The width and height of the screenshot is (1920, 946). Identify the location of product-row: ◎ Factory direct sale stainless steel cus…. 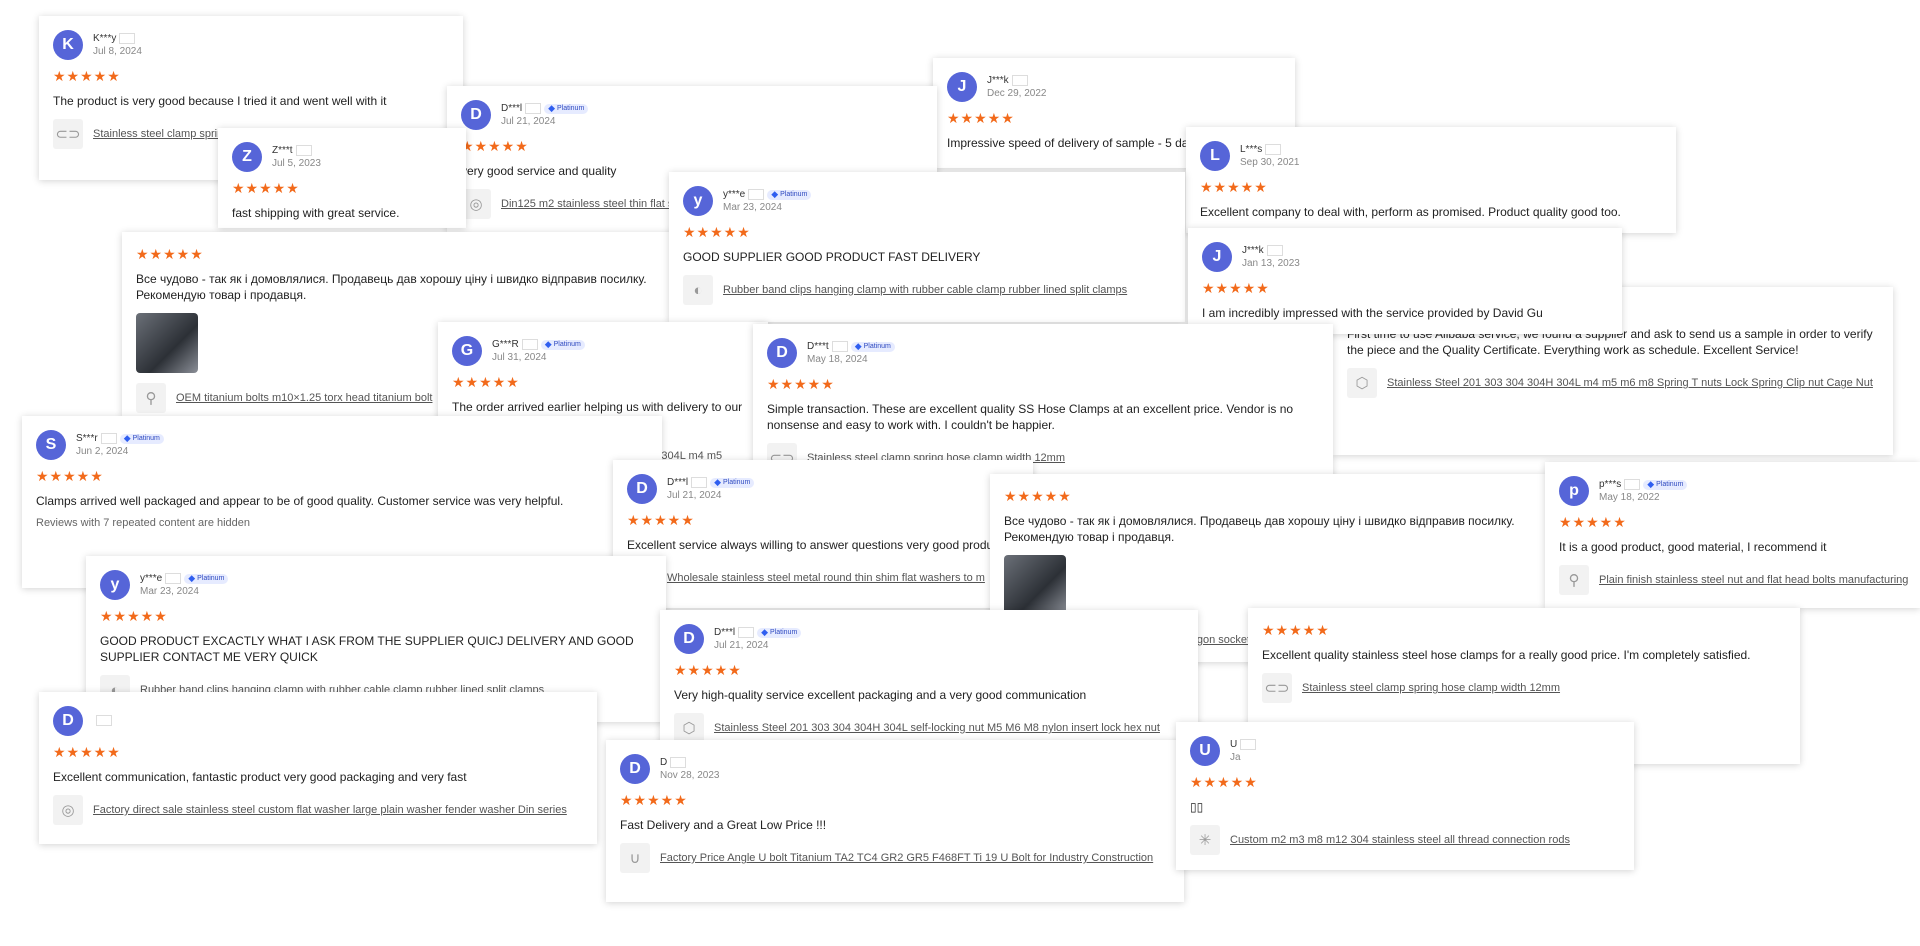
(318, 810).